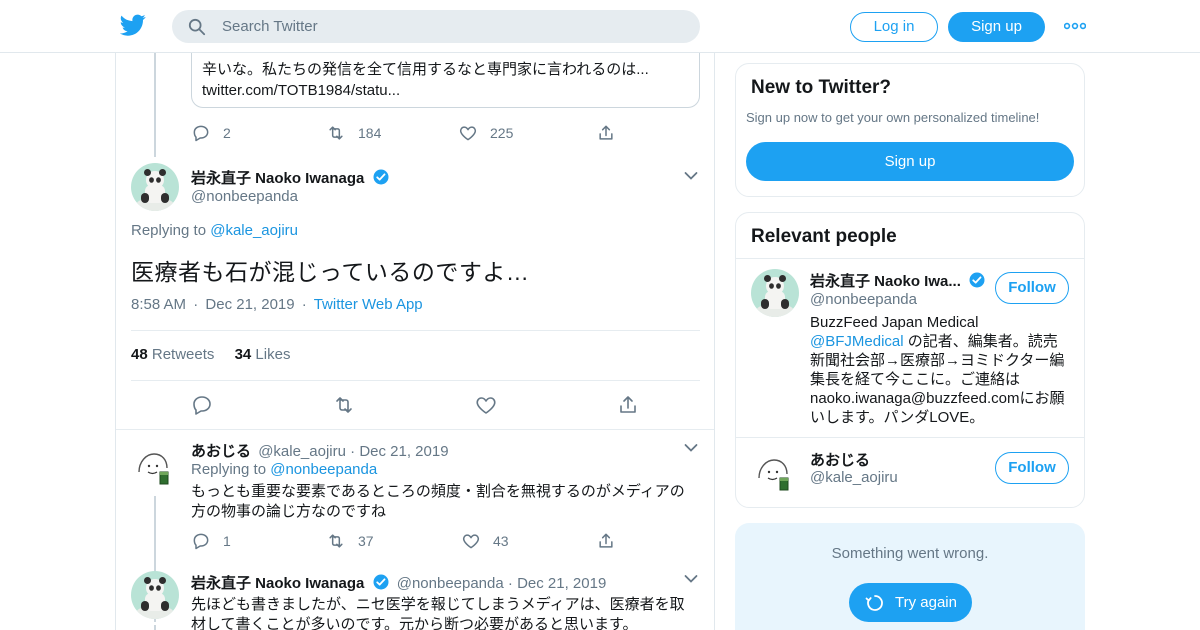 The image size is (1200, 630). I want to click on person-name: あおじる, so click(840, 459).